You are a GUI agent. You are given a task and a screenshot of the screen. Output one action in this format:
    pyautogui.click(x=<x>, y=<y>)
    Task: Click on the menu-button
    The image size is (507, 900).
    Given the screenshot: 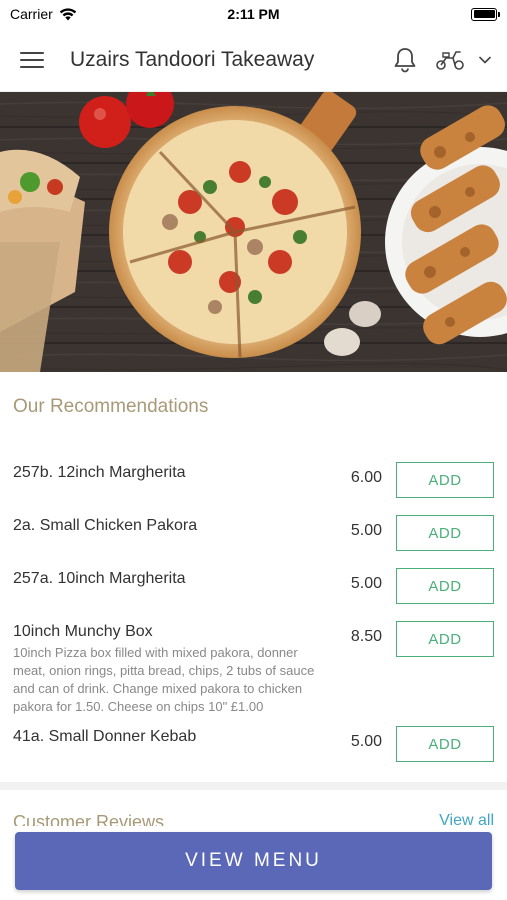 What is the action you would take?
    pyautogui.click(x=35, y=60)
    